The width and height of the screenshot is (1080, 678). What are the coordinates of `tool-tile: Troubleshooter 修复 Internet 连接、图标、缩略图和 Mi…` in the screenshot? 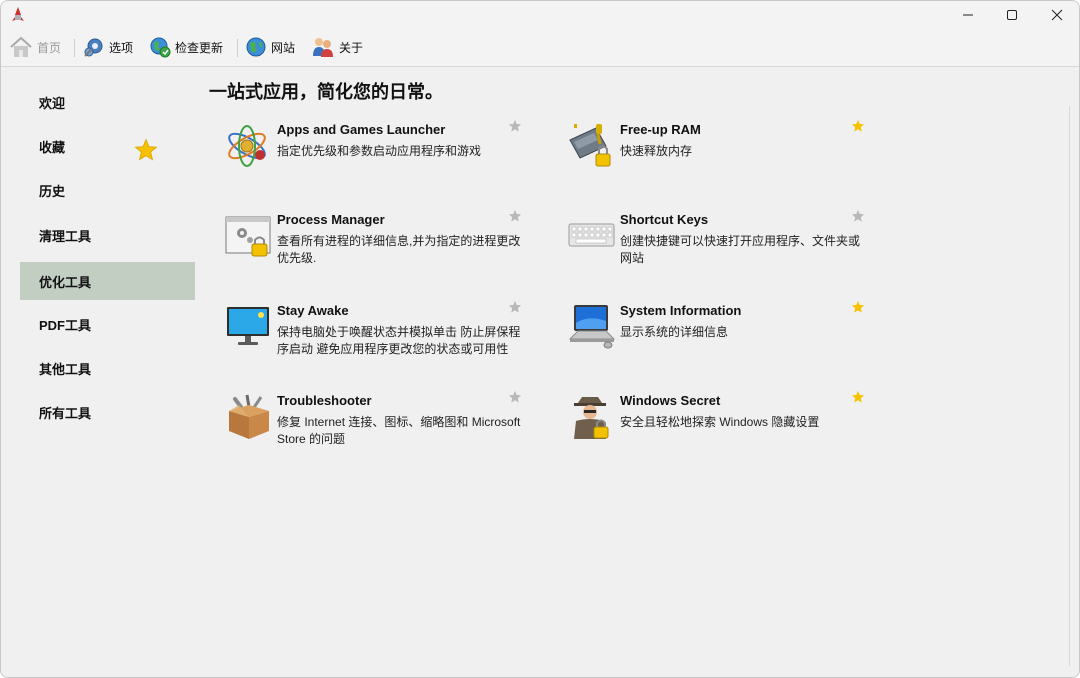 It's located at (375, 426).